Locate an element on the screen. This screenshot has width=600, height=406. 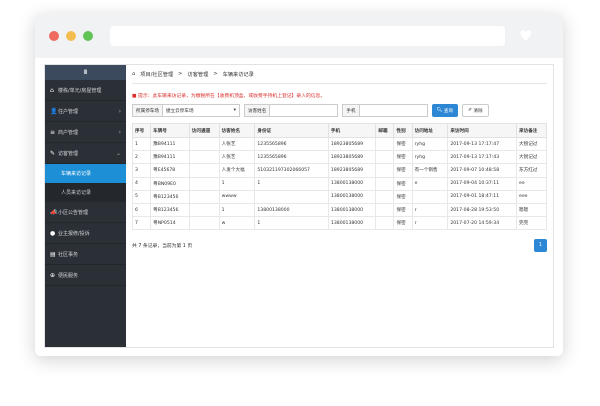
table-cell: 2017-09-07 10:48:58 is located at coordinates (482, 170).